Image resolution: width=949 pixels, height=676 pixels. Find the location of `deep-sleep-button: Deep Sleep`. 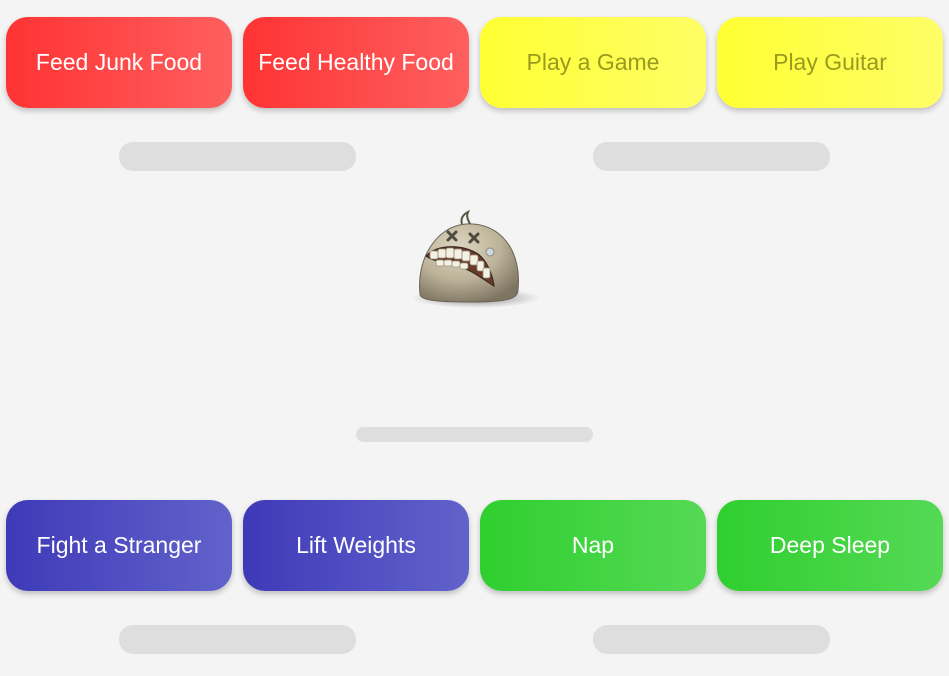

deep-sleep-button: Deep Sleep is located at coordinates (830, 545).